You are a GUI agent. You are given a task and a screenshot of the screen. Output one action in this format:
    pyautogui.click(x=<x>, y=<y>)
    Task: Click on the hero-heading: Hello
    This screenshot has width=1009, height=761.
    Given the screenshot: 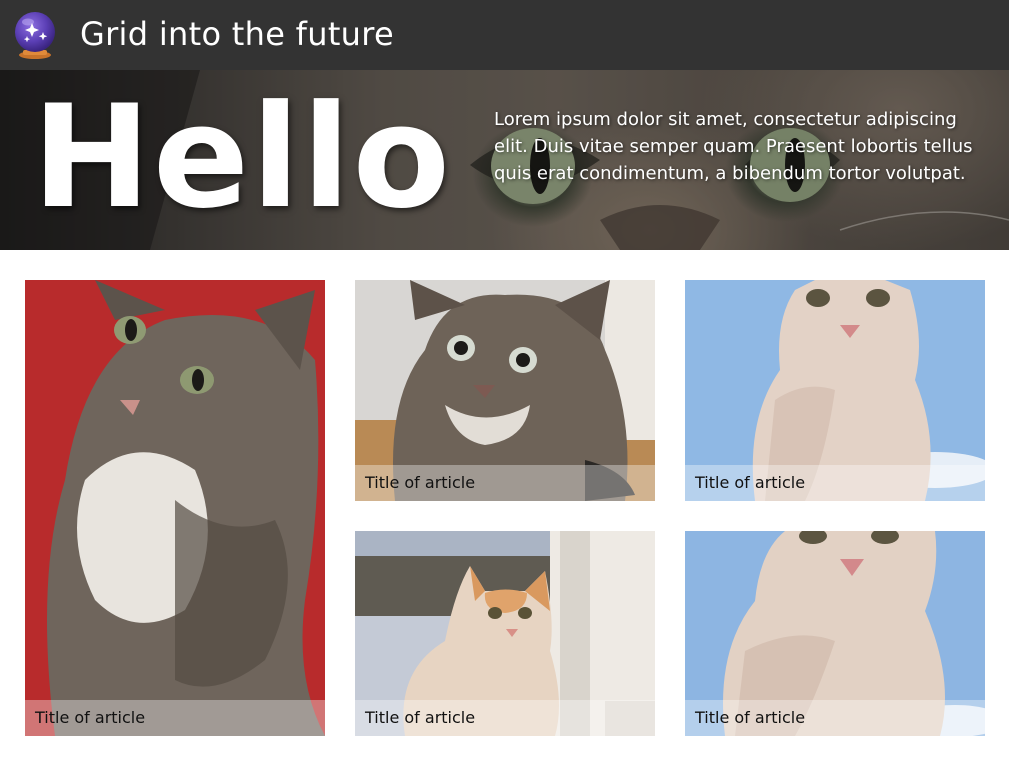 What is the action you would take?
    pyautogui.click(x=242, y=157)
    